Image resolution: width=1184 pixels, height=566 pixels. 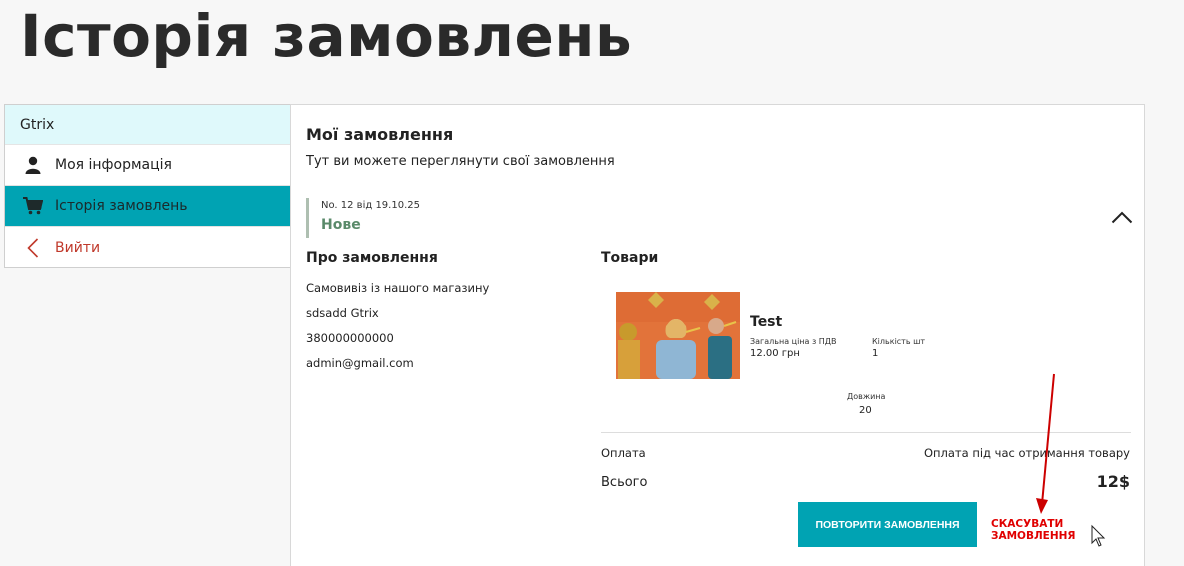 What do you see at coordinates (1067, 530) in the screenshot?
I see `cancel-order-button: СКАСУВАТИ ЗАМОВЛЕННЯ` at bounding box center [1067, 530].